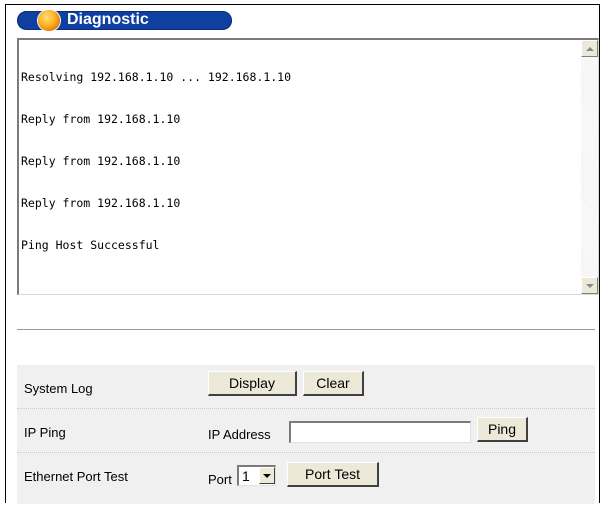  I want to click on ethernet-port-test-label: Ethernet Port Test, so click(76, 476).